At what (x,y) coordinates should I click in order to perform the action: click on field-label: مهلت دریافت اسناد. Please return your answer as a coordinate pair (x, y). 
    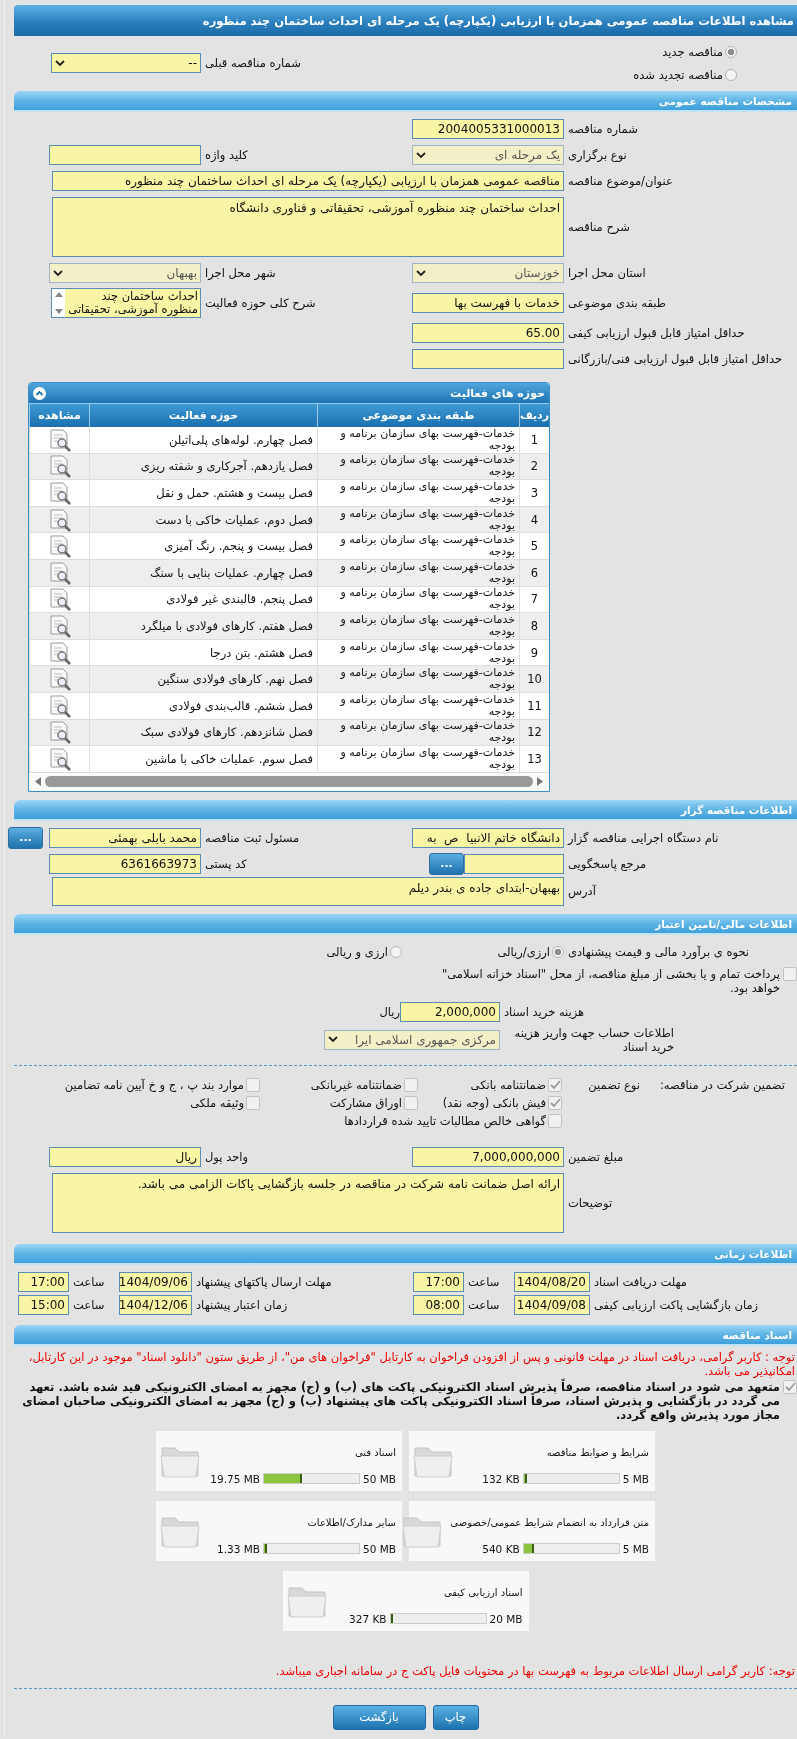
    Looking at the image, I should click on (640, 1282).